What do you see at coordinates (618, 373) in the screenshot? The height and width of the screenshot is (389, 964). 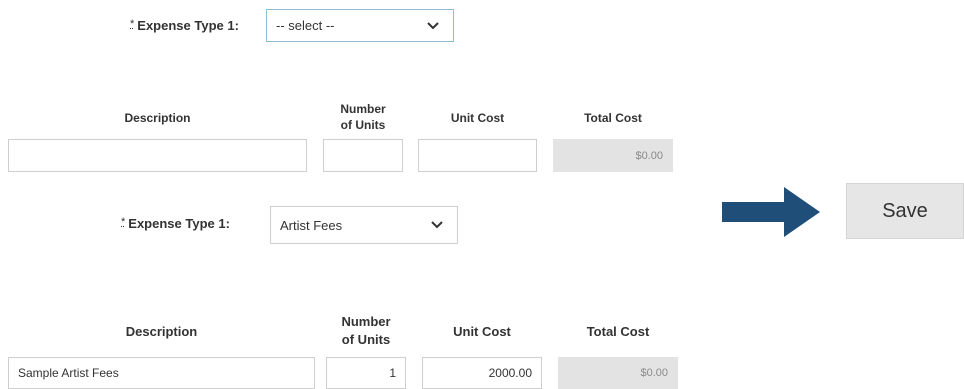 I see `total-cost-field-2: $0.00` at bounding box center [618, 373].